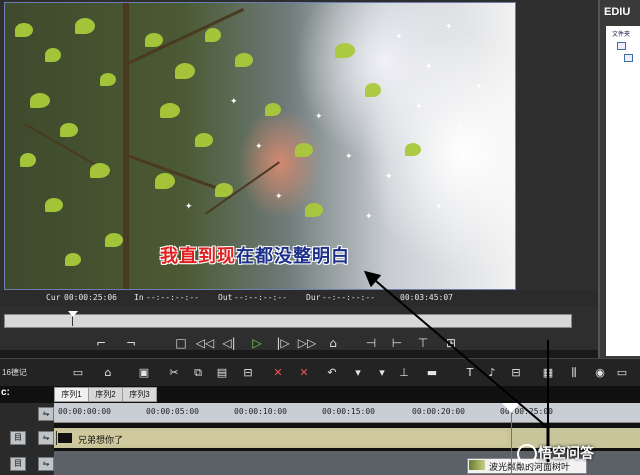 This screenshot has height=475, width=640. What do you see at coordinates (566, 454) in the screenshot?
I see `watermark: 悟空问答` at bounding box center [566, 454].